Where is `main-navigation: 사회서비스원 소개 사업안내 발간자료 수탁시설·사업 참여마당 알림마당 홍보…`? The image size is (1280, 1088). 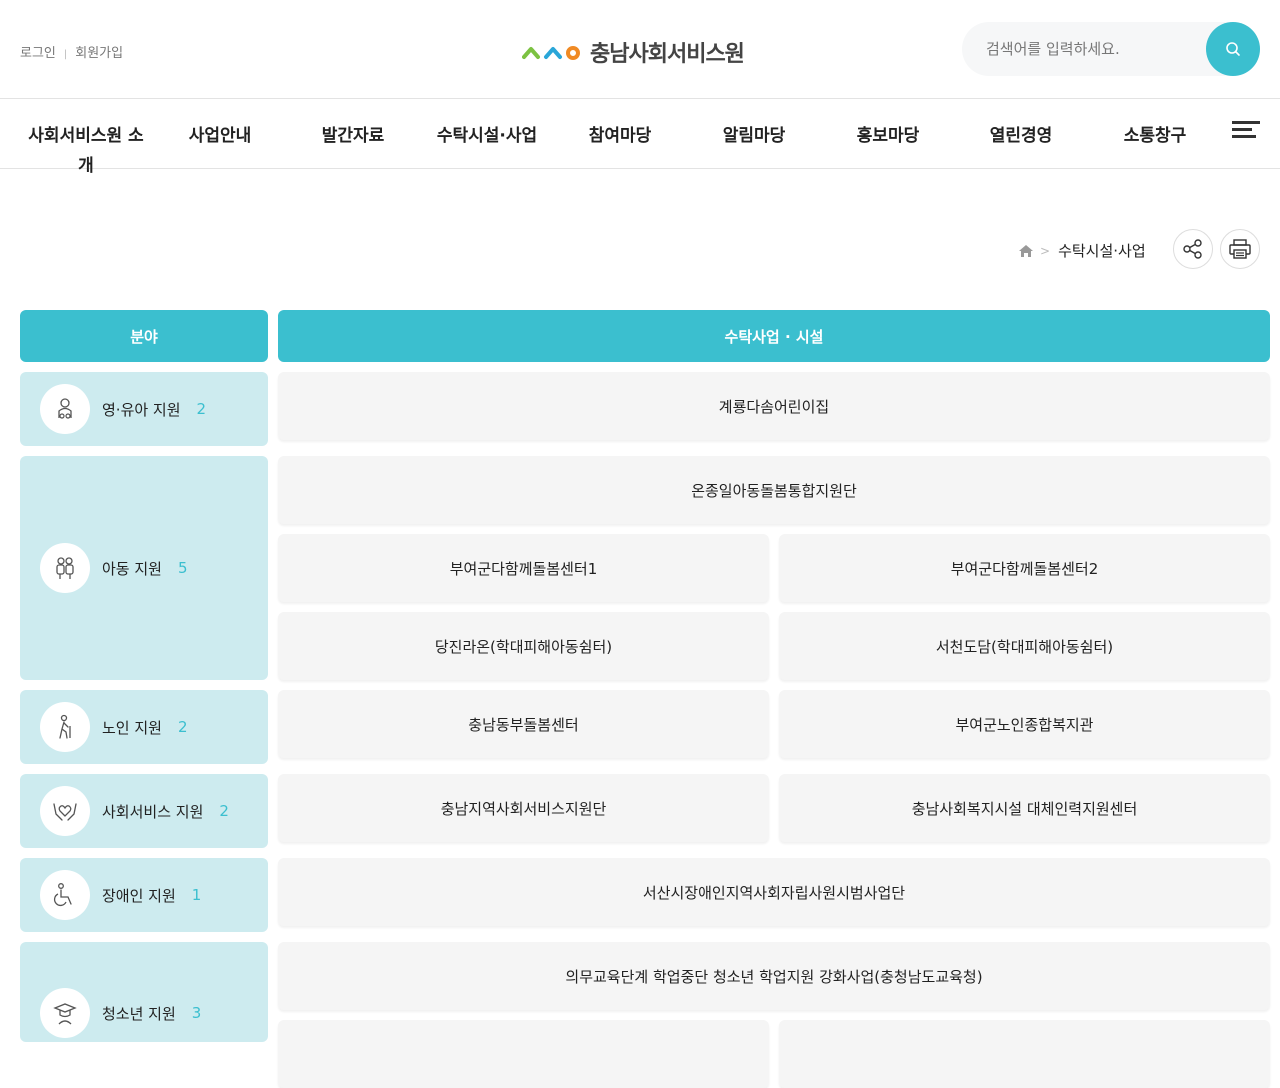
main-navigation: 사회서비스원 소개 사업안내 발간자료 수탁시설·사업 참여마당 알림마당 홍보… is located at coordinates (640, 137).